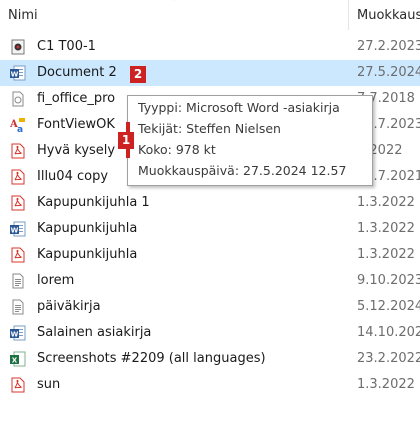  I want to click on file-modified-date: 14.10.202, so click(388, 332).